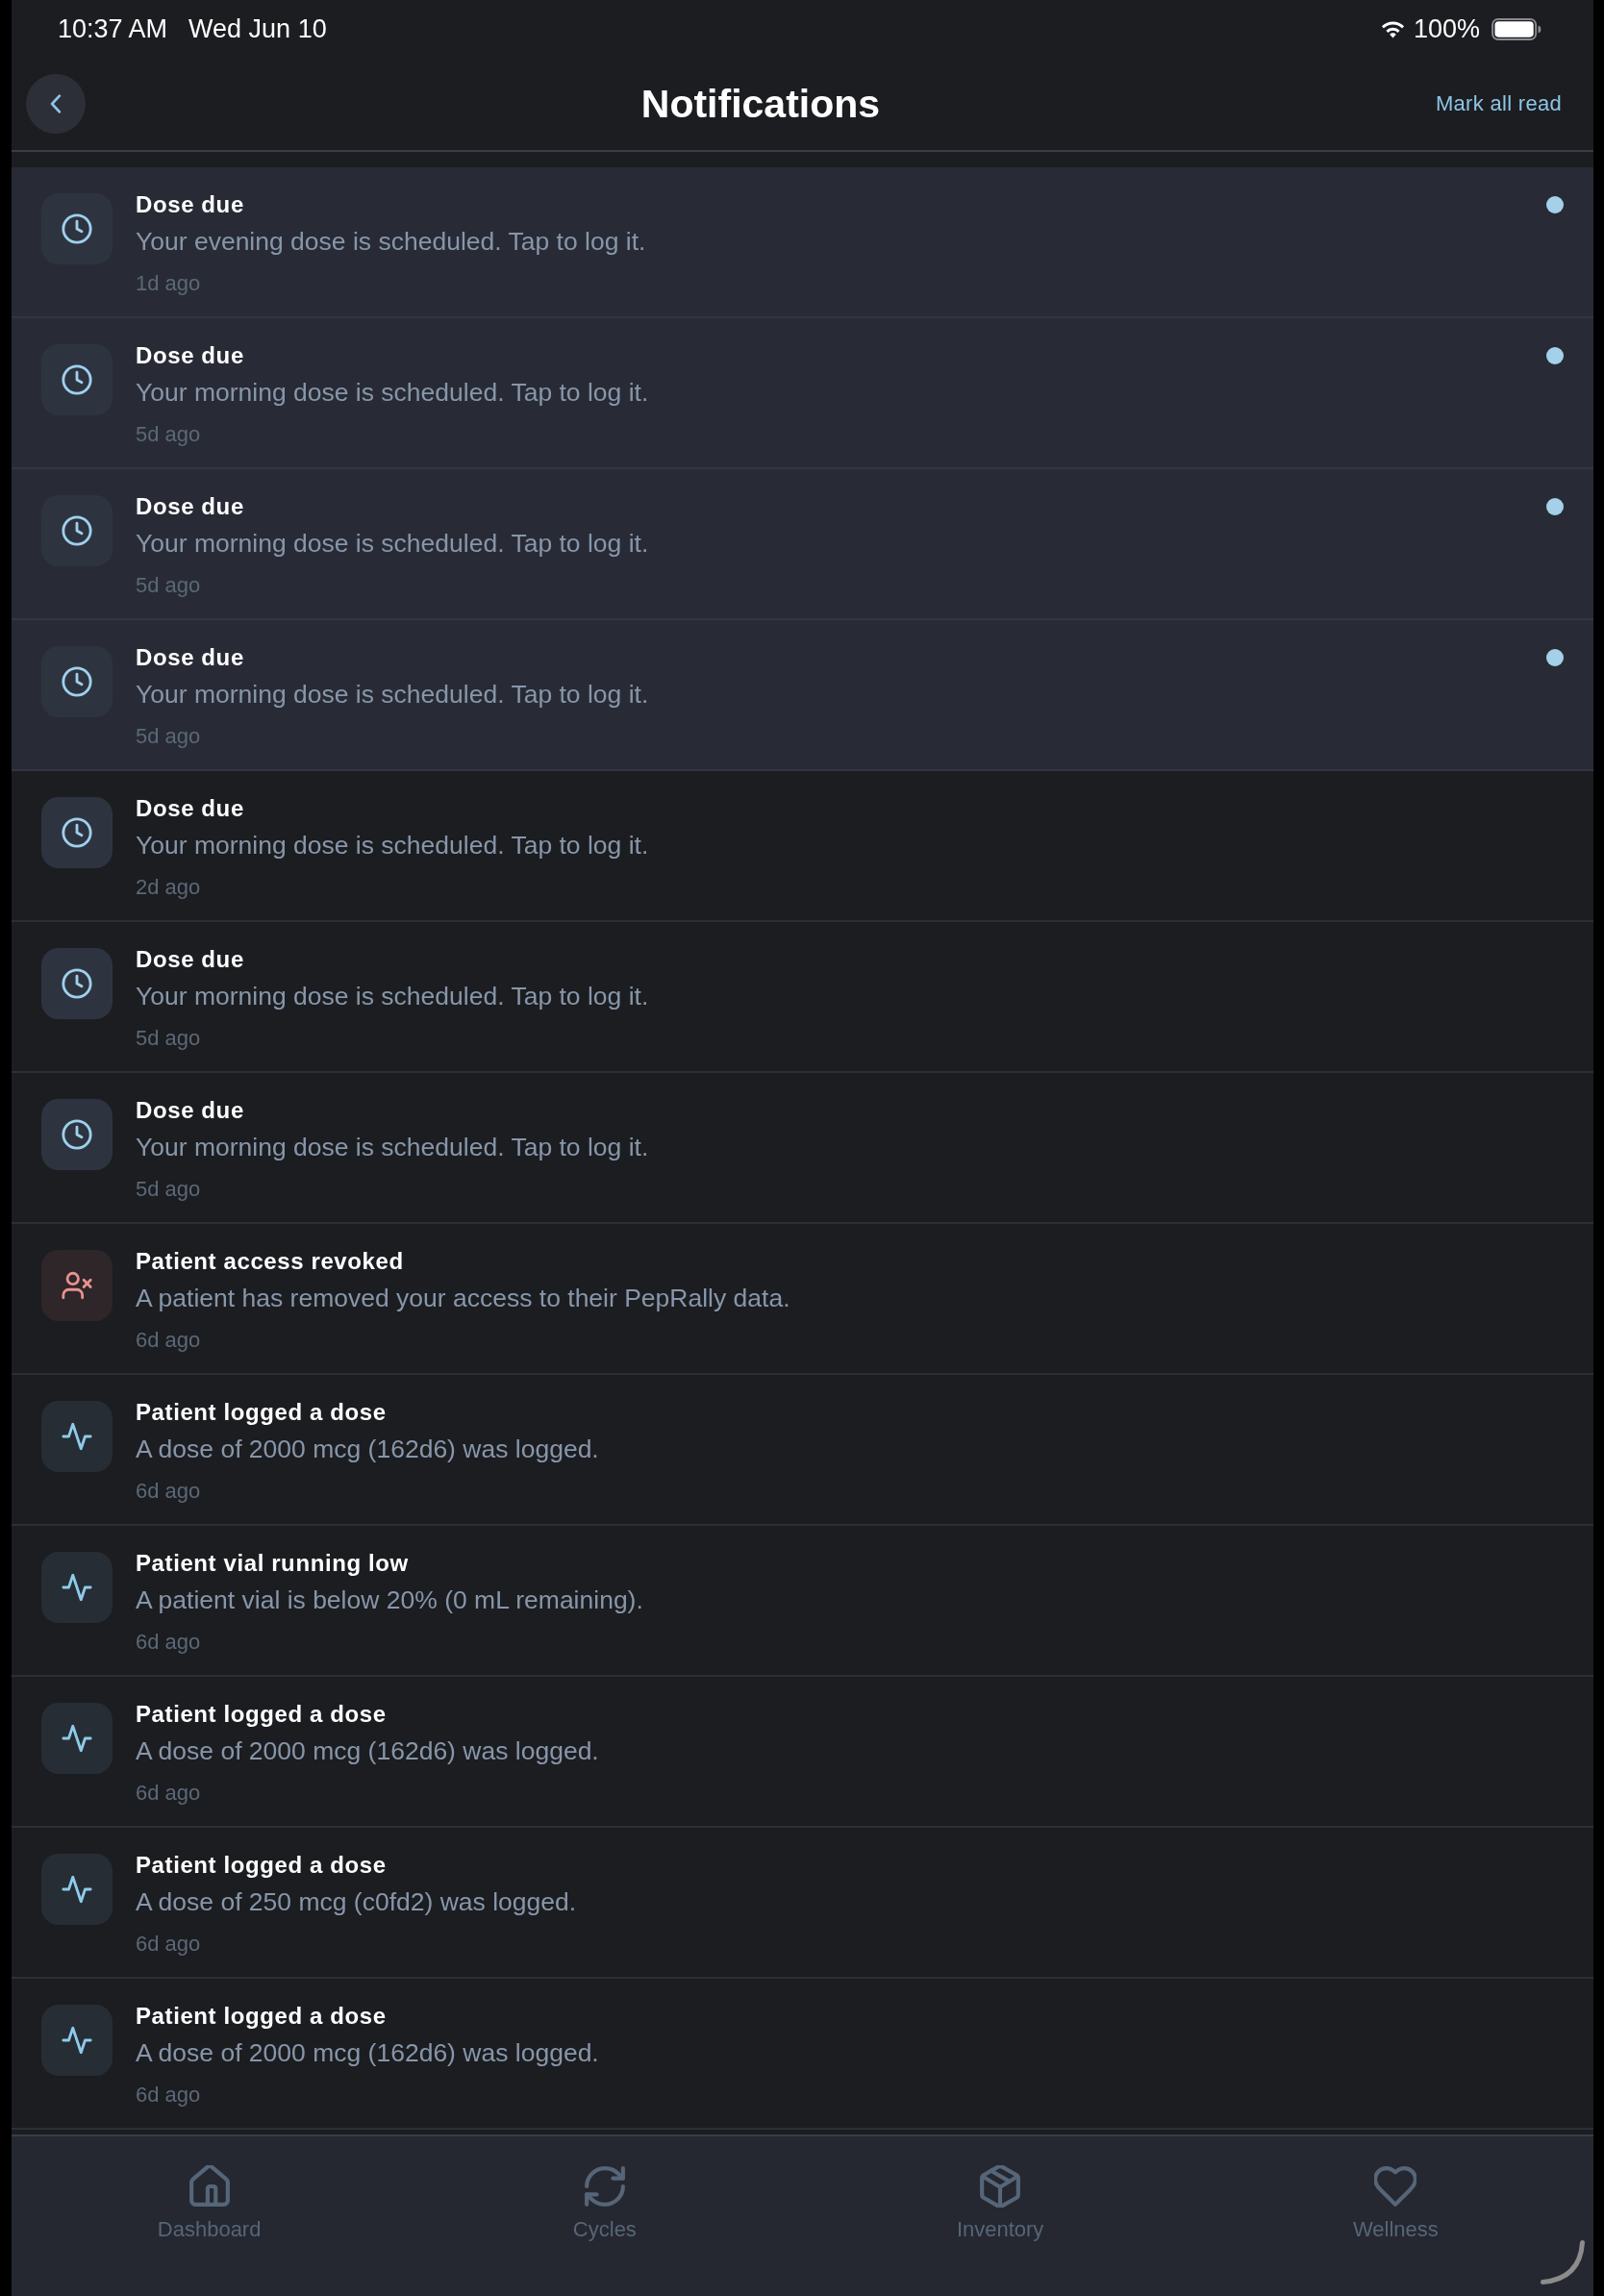 The height and width of the screenshot is (2296, 1604). What do you see at coordinates (391, 242) in the screenshot?
I see `notification-message: Your evening dose is scheduled. Tap to log it.` at bounding box center [391, 242].